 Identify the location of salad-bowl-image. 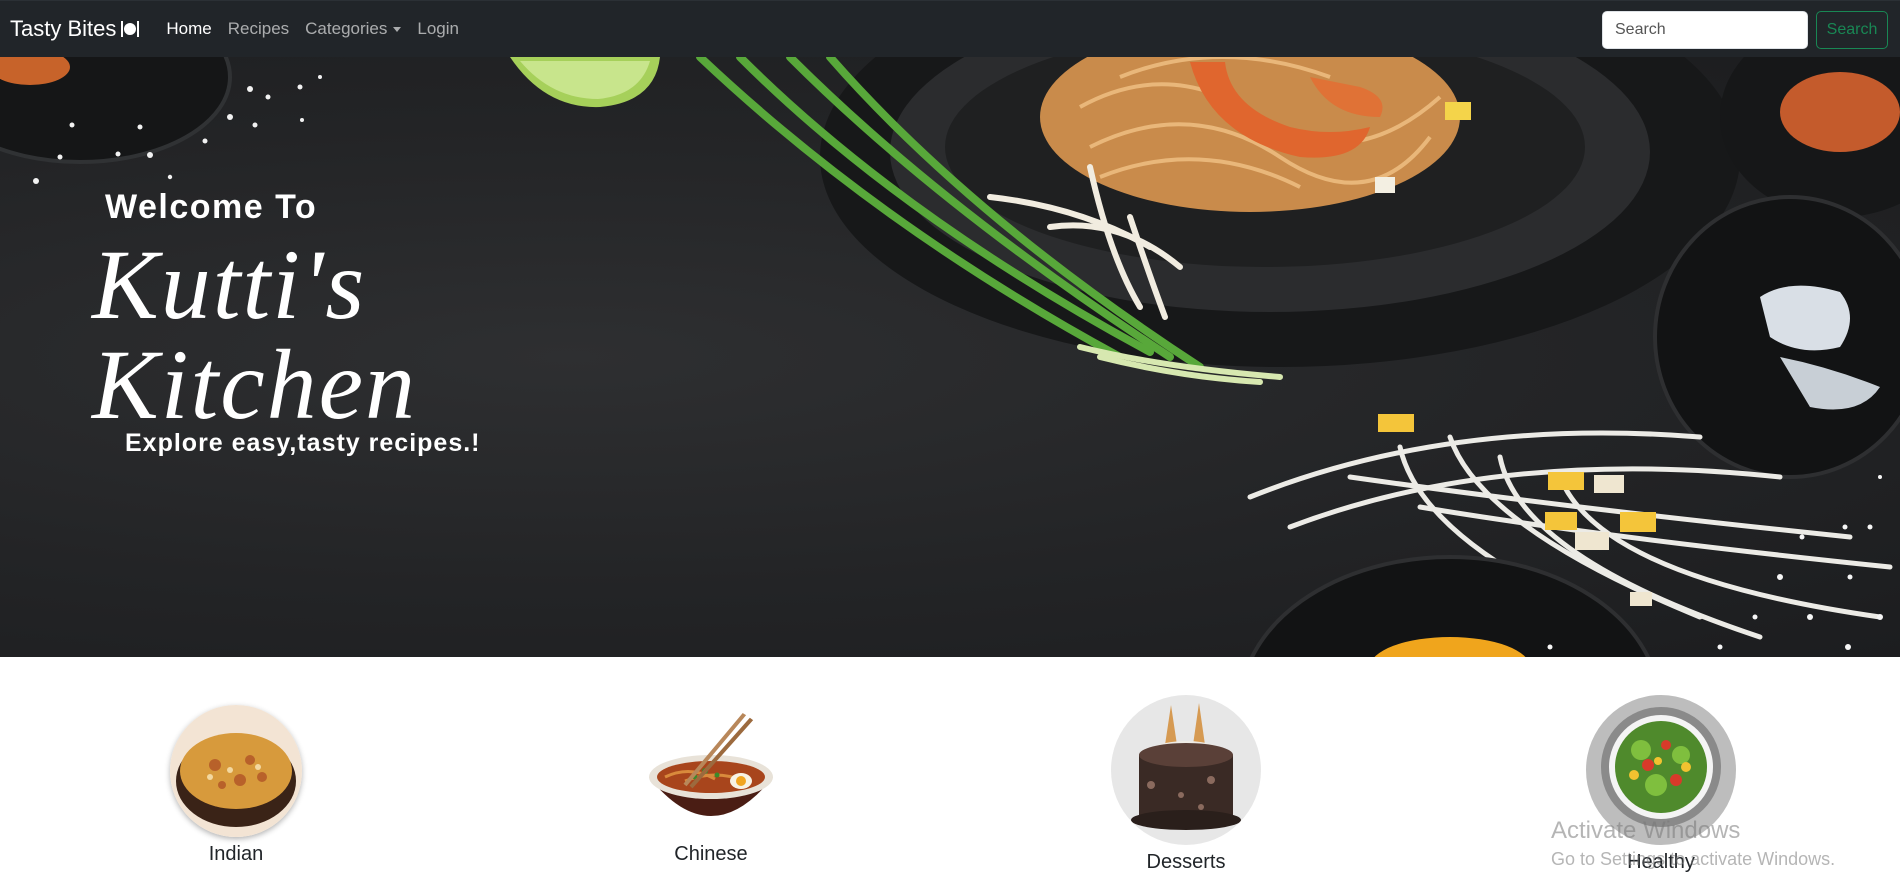
(1661, 770).